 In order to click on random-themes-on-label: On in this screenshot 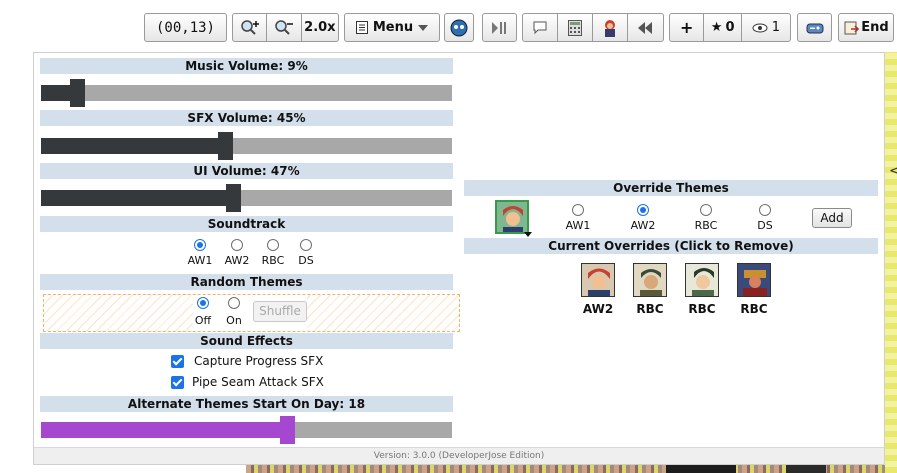, I will do `click(234, 320)`.